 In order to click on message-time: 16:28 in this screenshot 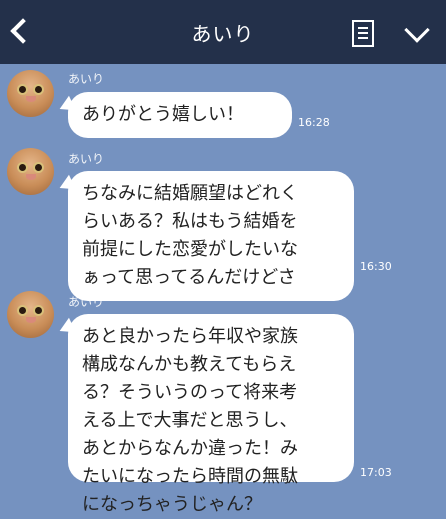, I will do `click(314, 122)`.